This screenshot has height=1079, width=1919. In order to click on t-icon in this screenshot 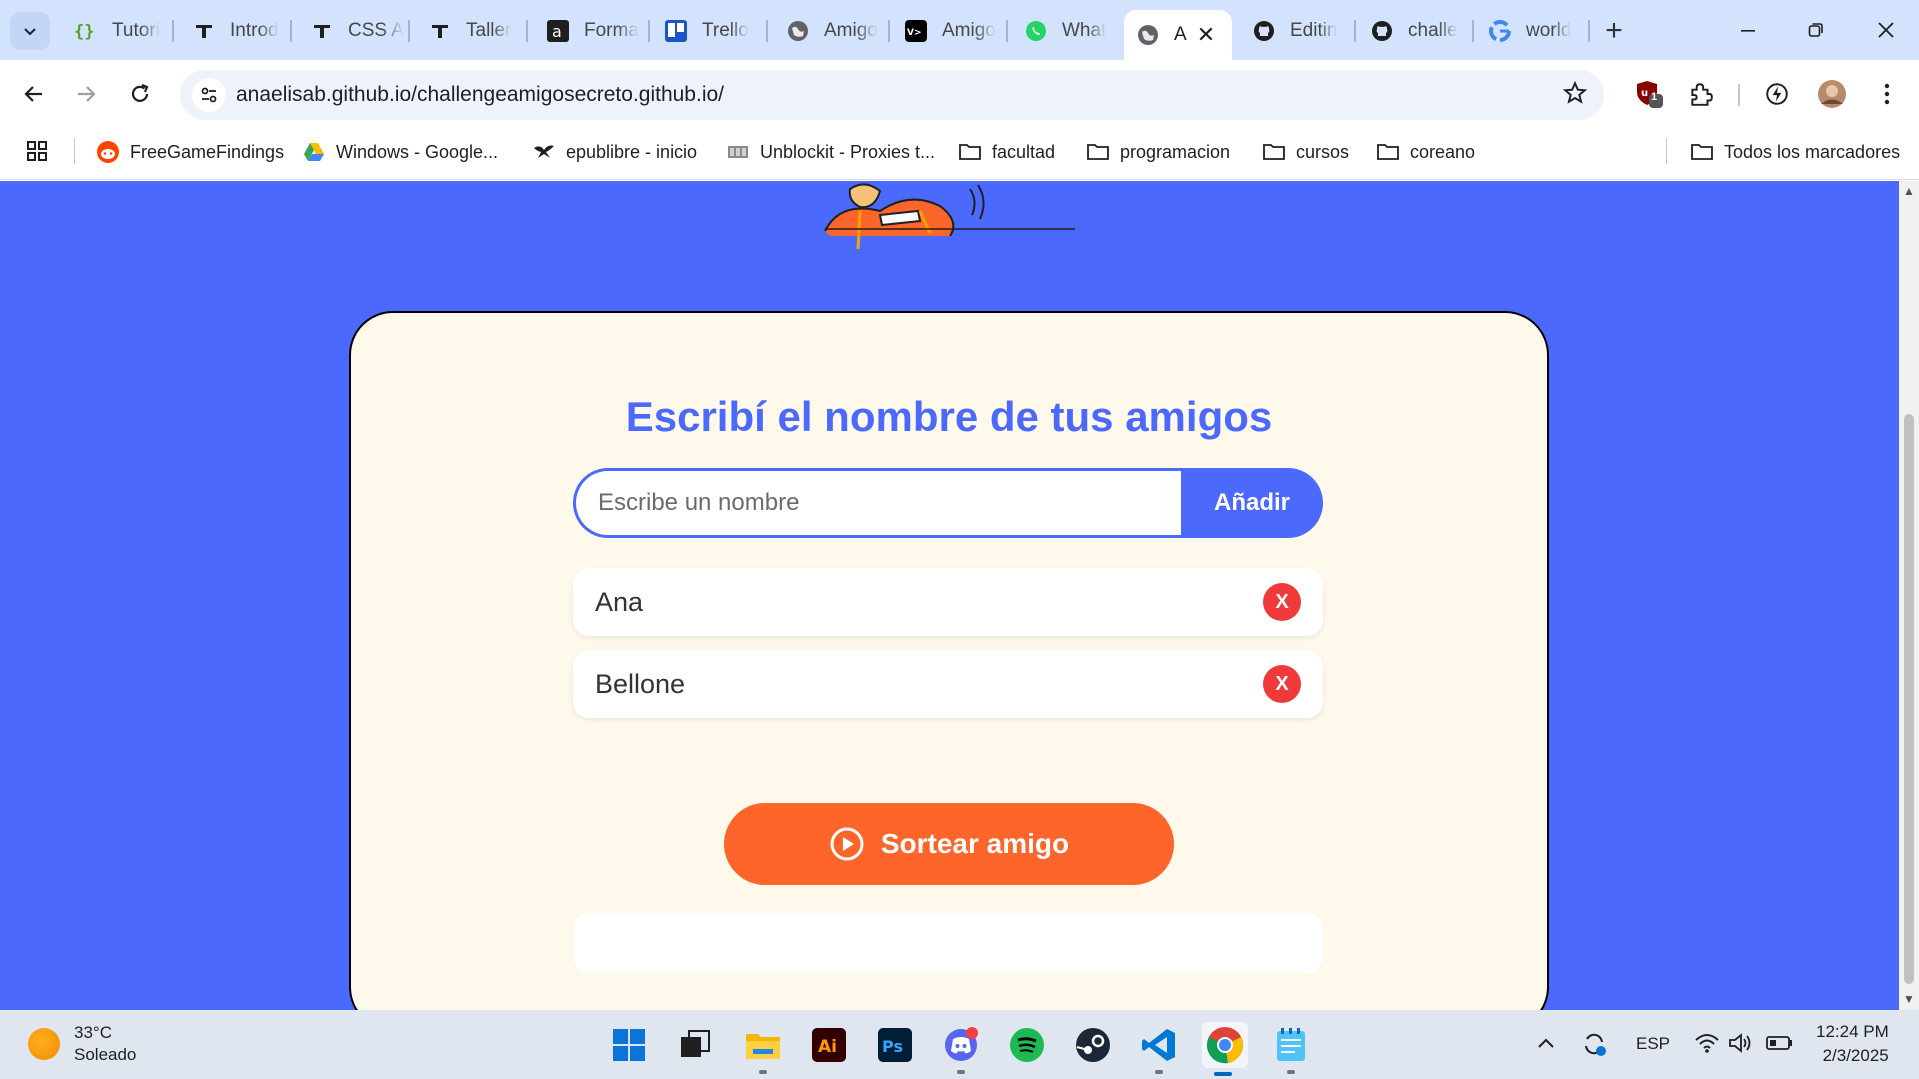, I will do `click(322, 31)`.